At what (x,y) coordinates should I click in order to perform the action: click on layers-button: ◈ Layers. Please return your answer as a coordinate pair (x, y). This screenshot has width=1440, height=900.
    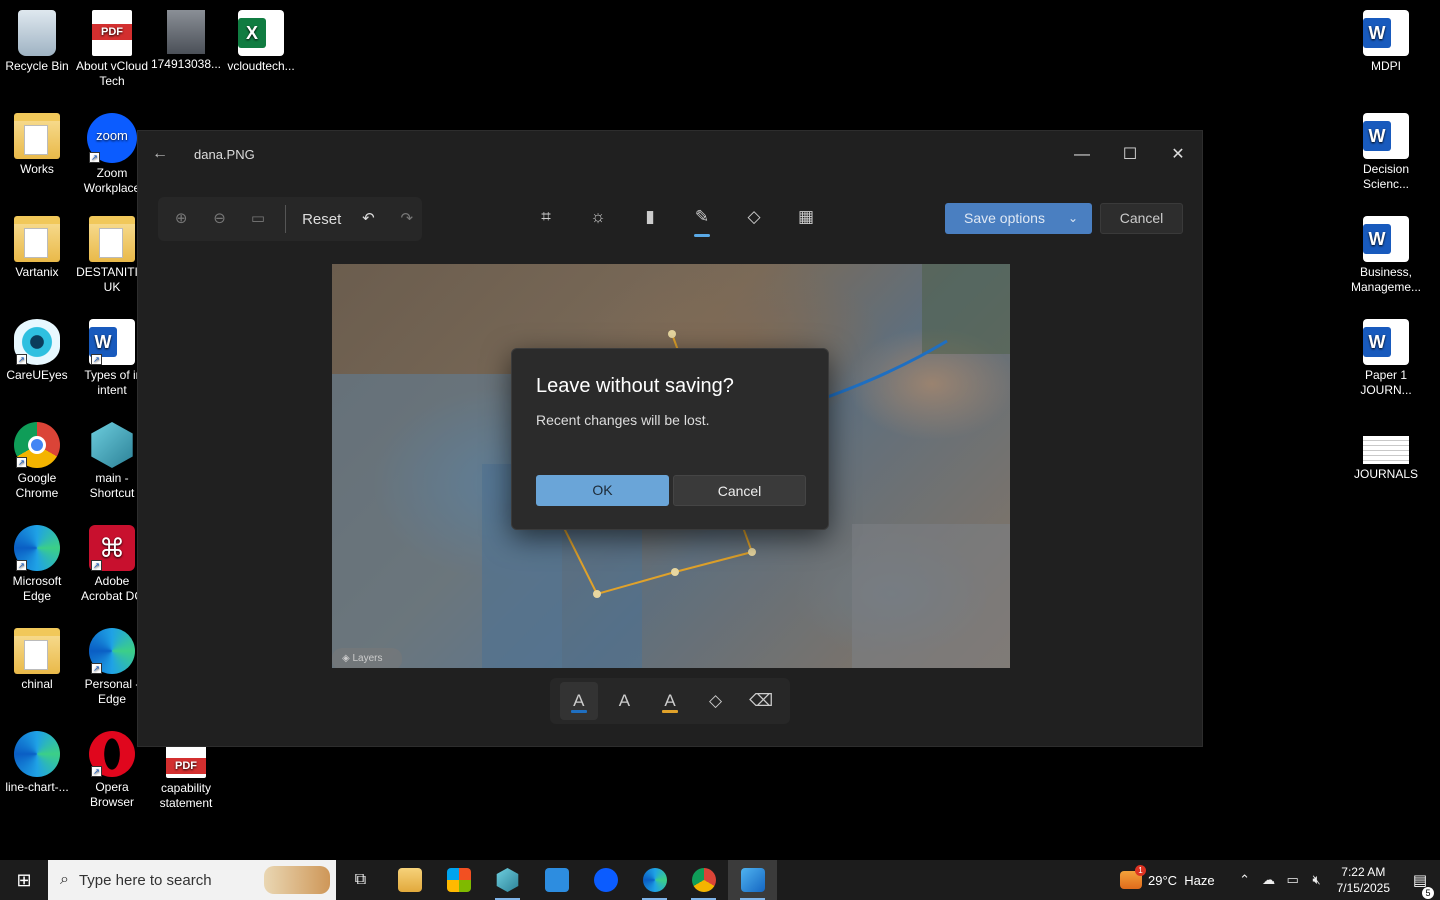
    Looking at the image, I should click on (367, 658).